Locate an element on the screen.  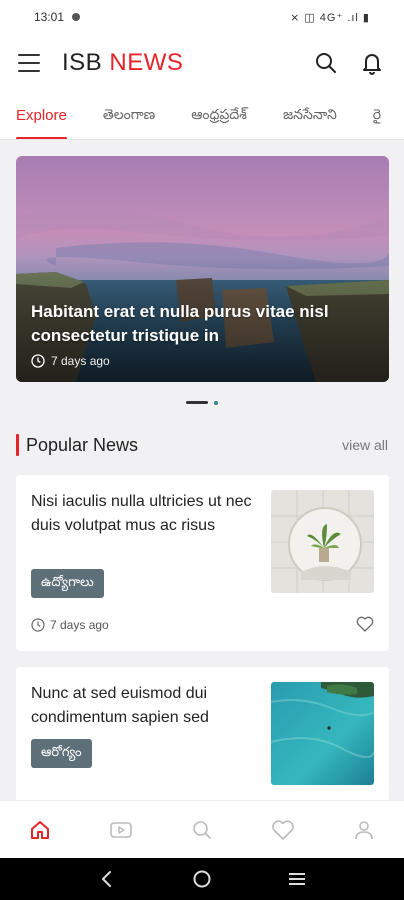
recents-icon is located at coordinates (297, 879).